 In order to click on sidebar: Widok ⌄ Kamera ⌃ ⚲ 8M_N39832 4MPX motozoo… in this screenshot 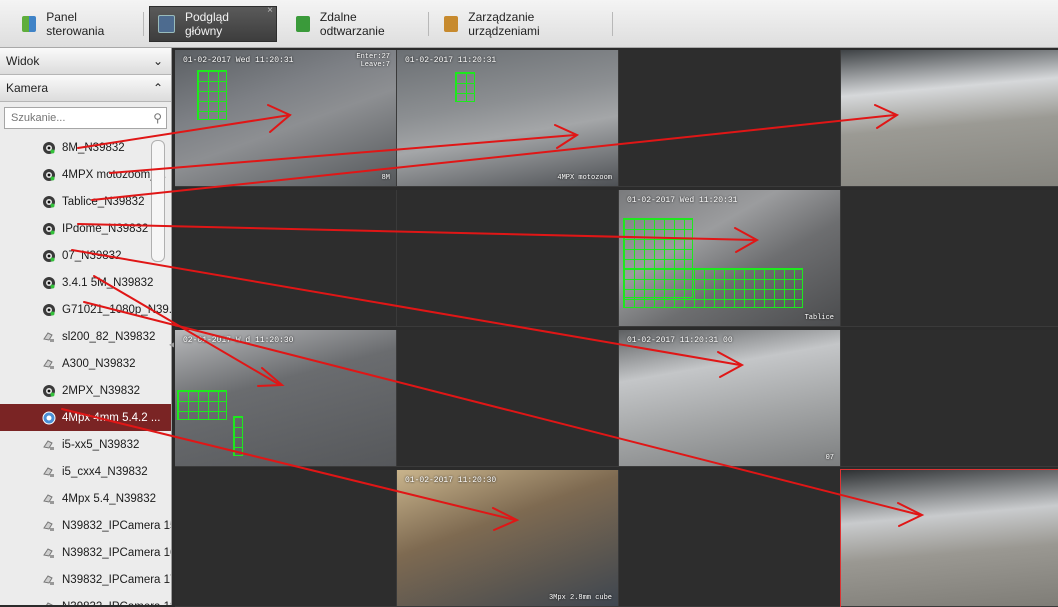, I will do `click(86, 326)`.